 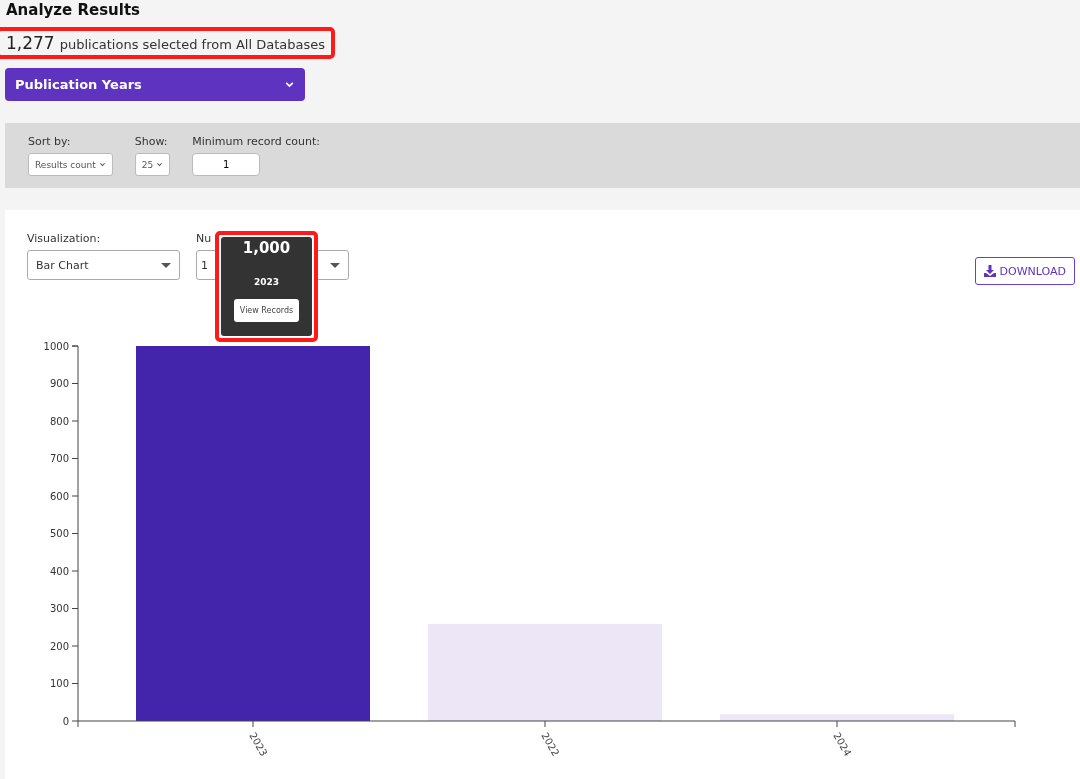 I want to click on select-dropdown: 25, so click(x=152, y=164).